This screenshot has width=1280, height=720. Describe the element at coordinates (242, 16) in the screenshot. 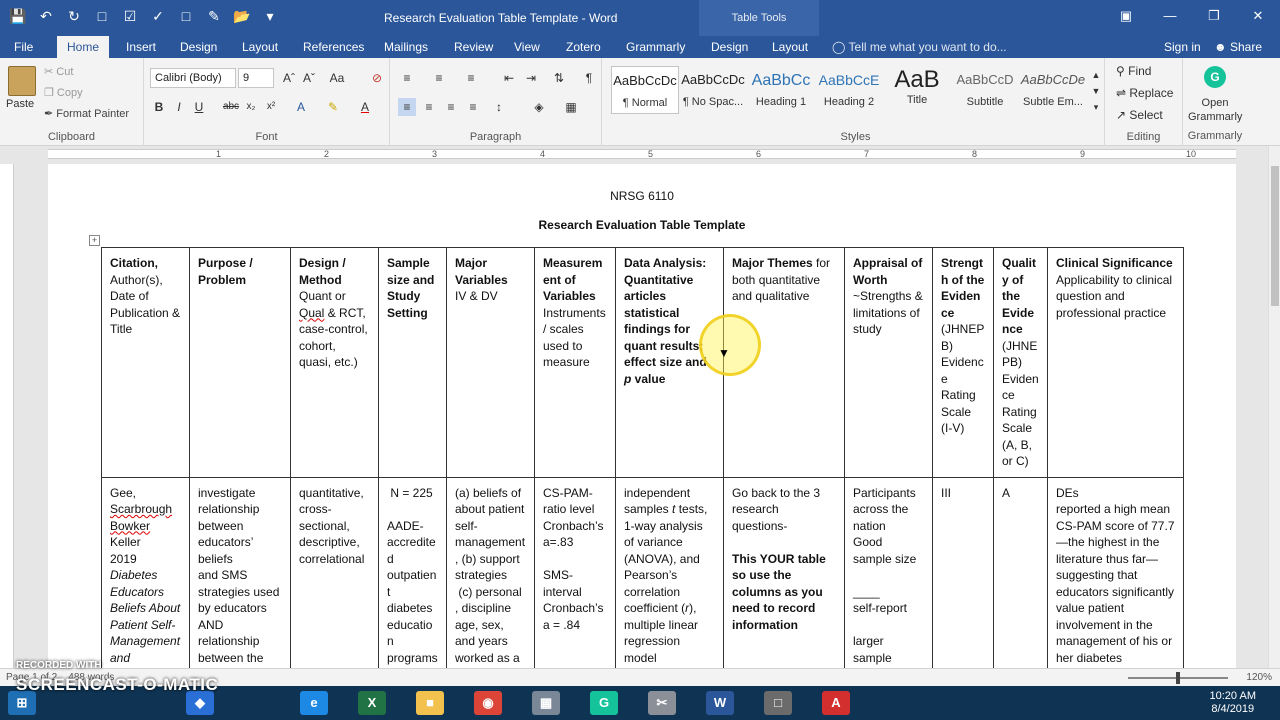

I see `folder-icon: 📂` at that location.